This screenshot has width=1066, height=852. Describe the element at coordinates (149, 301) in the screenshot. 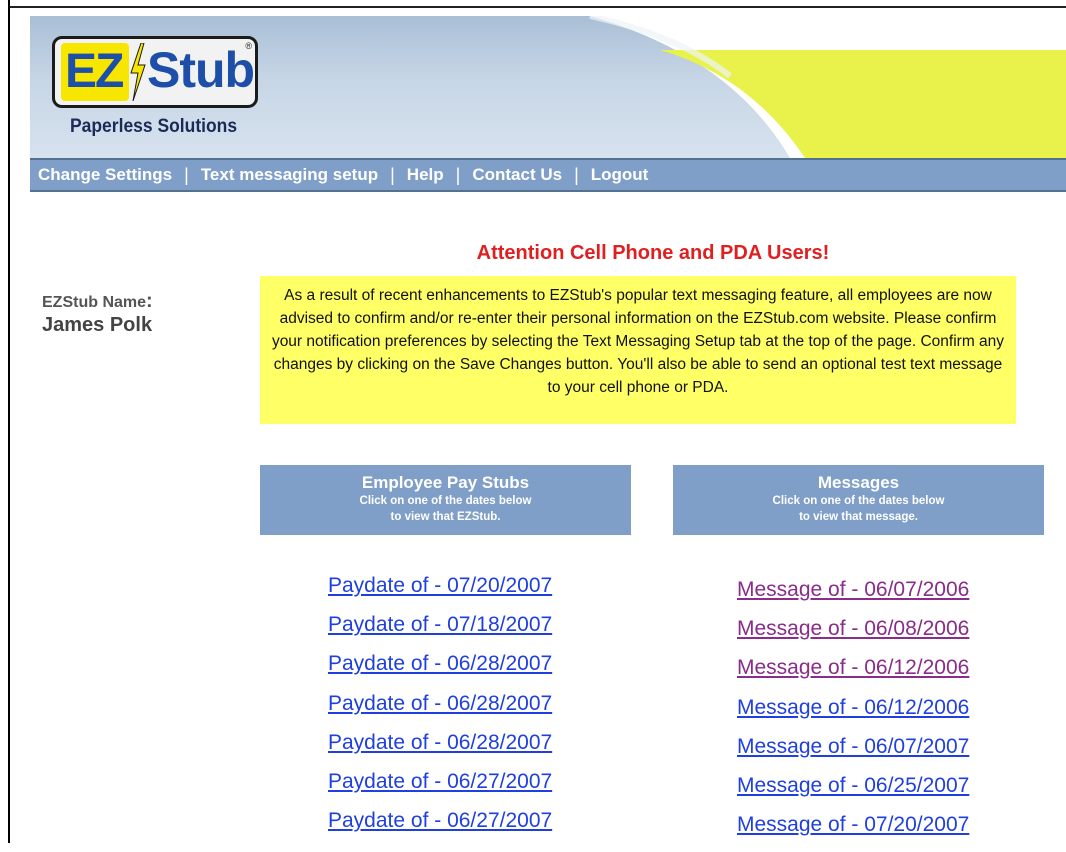

I see `user-name-colon: :` at that location.